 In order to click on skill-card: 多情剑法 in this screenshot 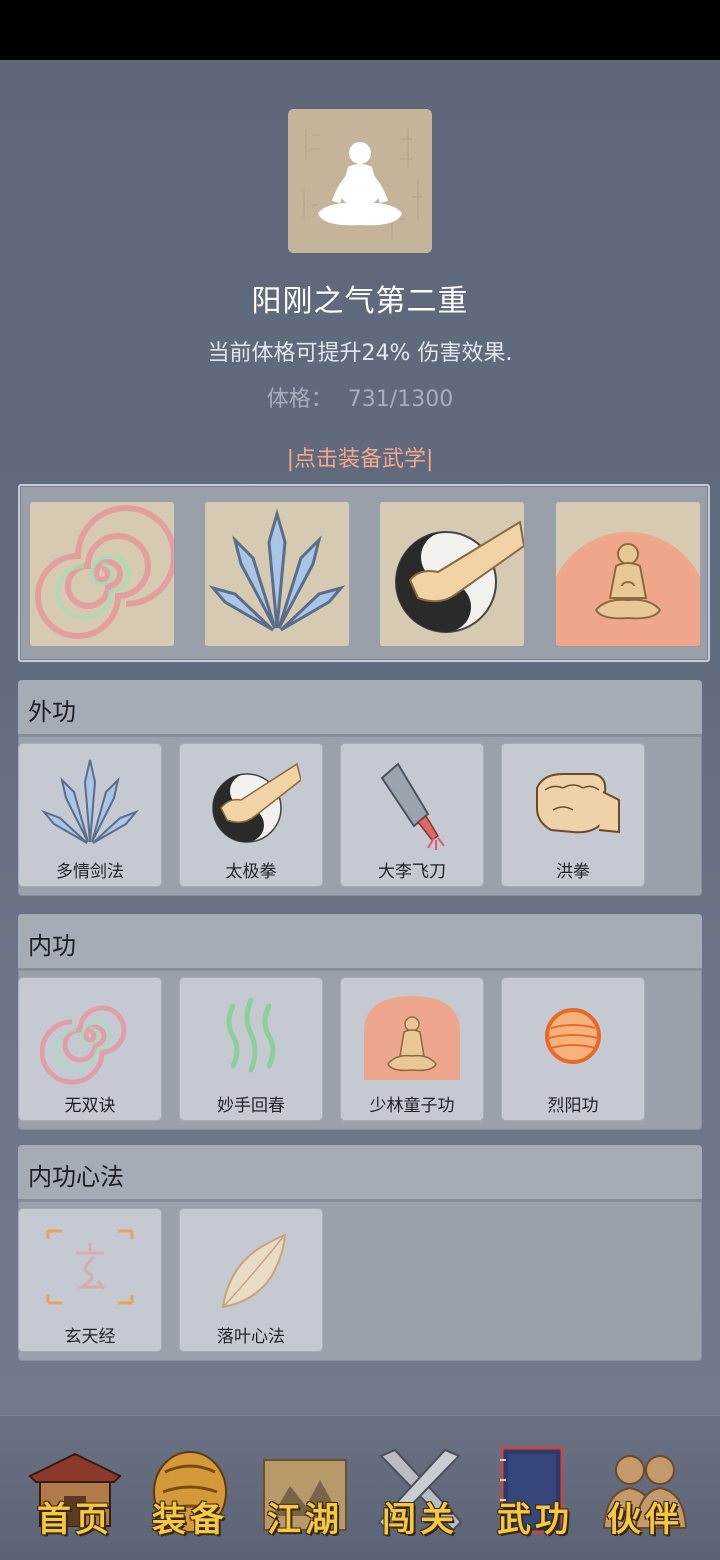, I will do `click(90, 815)`.